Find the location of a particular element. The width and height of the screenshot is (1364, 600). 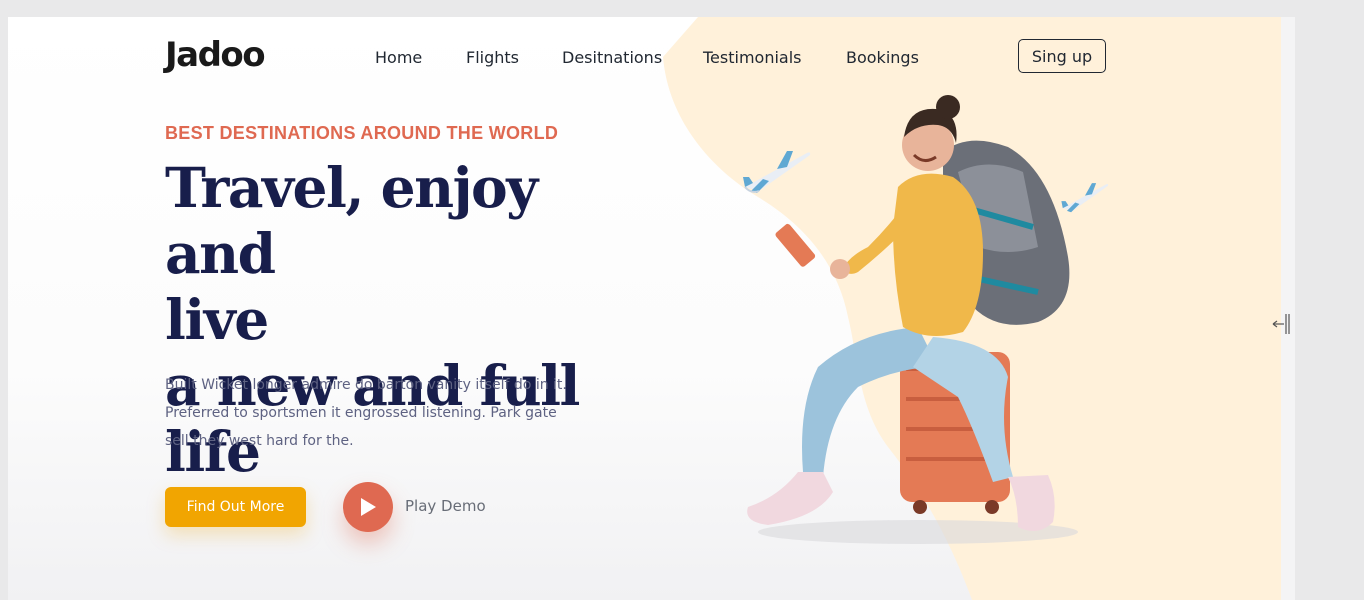

nav-testimonials: Testimonials is located at coordinates (752, 57).